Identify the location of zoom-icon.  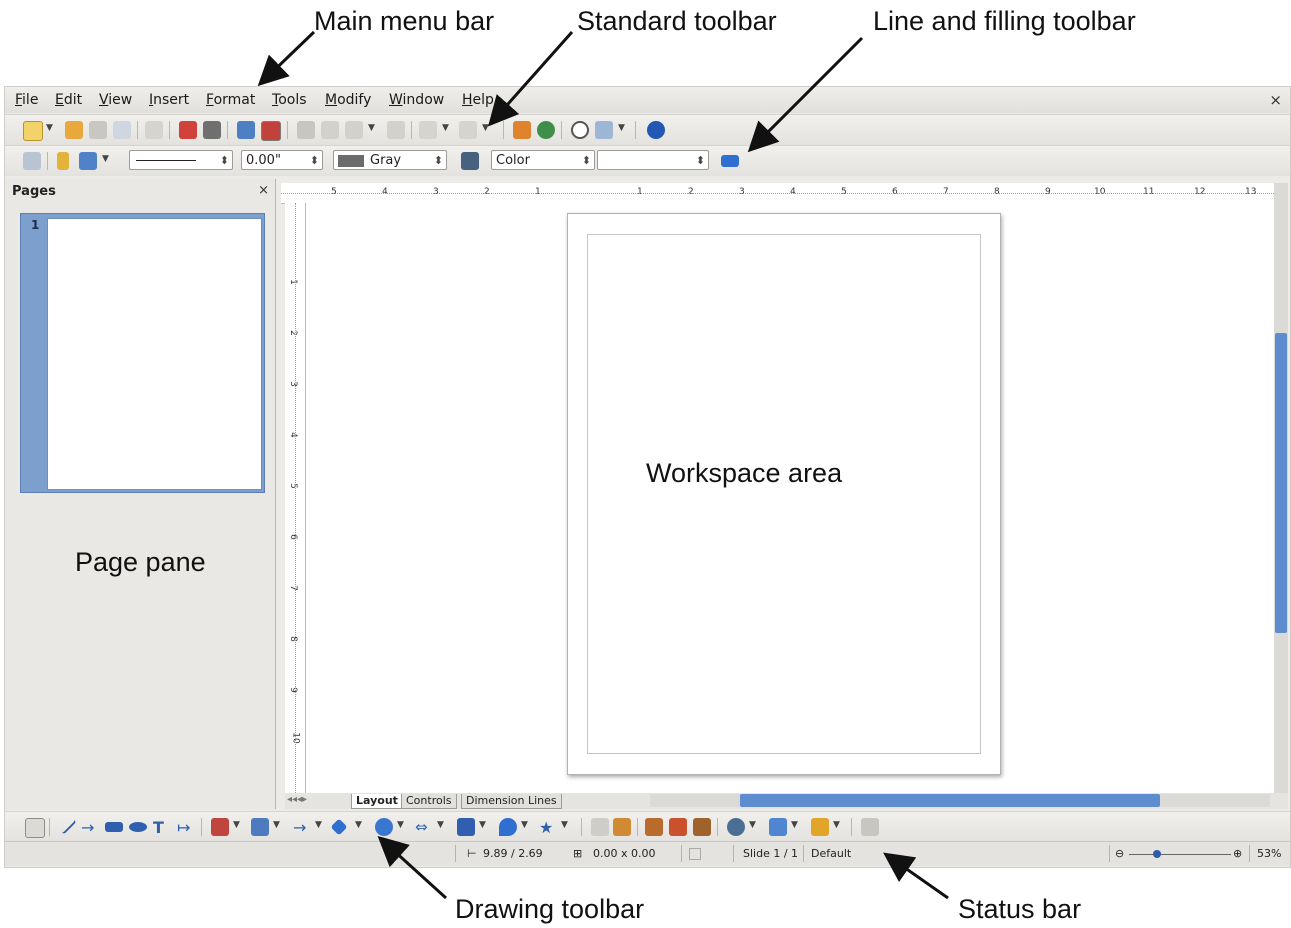
(604, 130).